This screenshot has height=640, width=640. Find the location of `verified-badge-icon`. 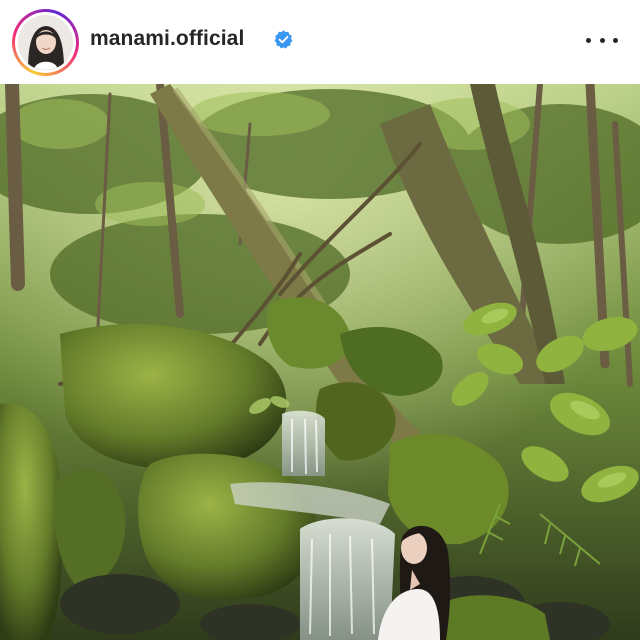

verified-badge-icon is located at coordinates (283, 39).